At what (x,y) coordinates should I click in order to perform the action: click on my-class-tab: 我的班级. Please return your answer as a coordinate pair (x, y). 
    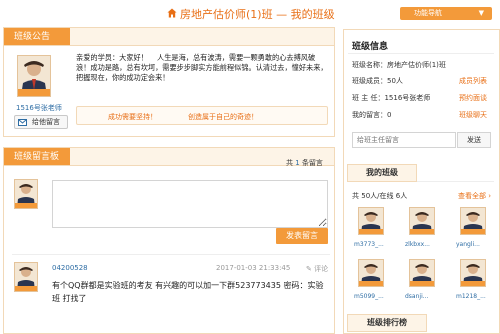
    Looking at the image, I should click on (382, 173).